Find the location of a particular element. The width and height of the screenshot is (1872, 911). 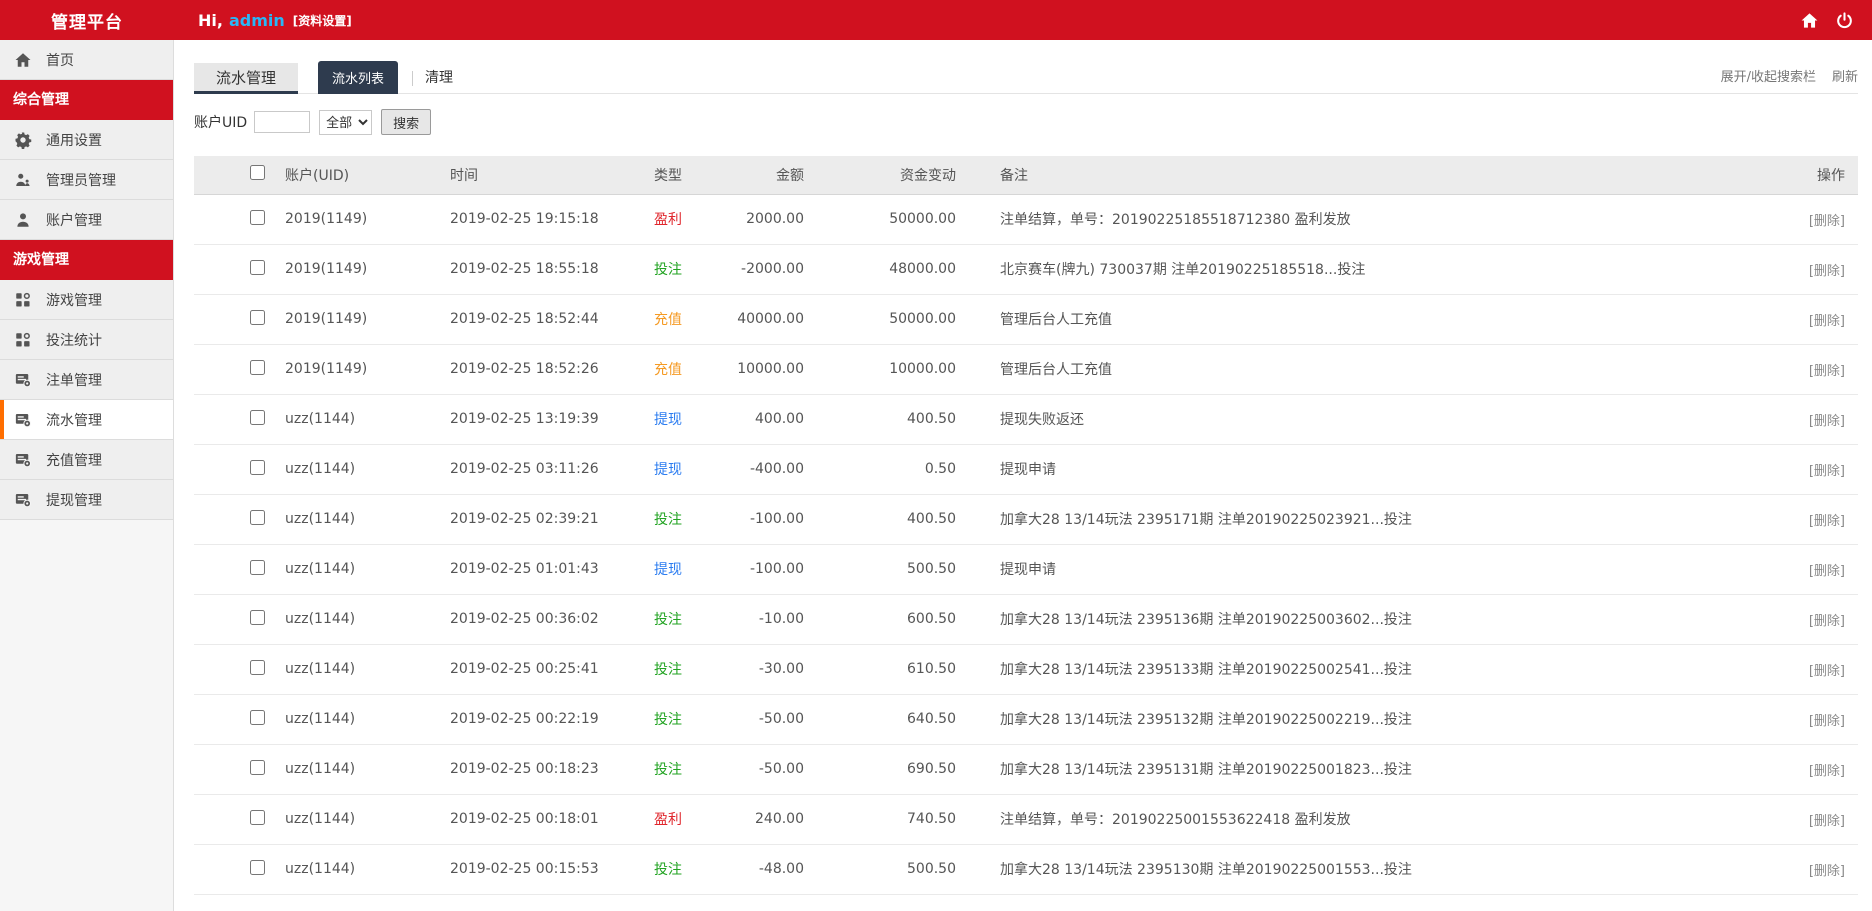

sidebar-item-label: 首页 is located at coordinates (60, 60).